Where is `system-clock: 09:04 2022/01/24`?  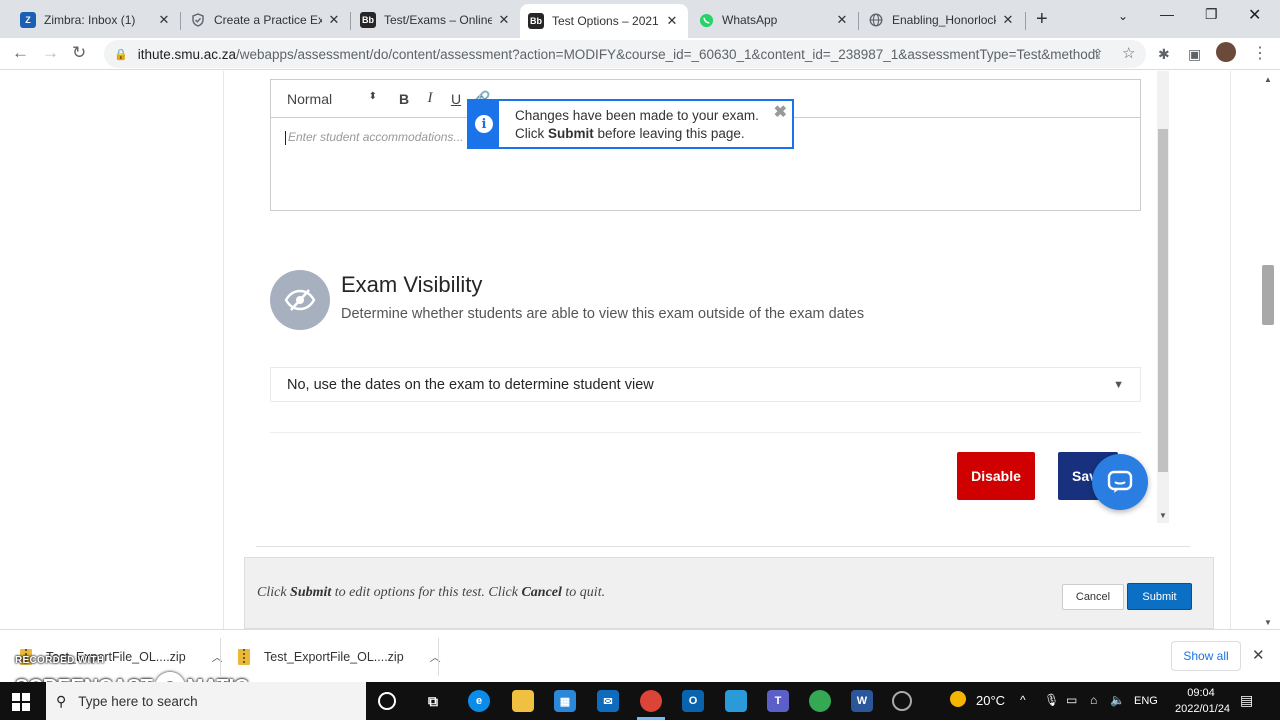
system-clock: 09:04 2022/01/24 is located at coordinates (1202, 701).